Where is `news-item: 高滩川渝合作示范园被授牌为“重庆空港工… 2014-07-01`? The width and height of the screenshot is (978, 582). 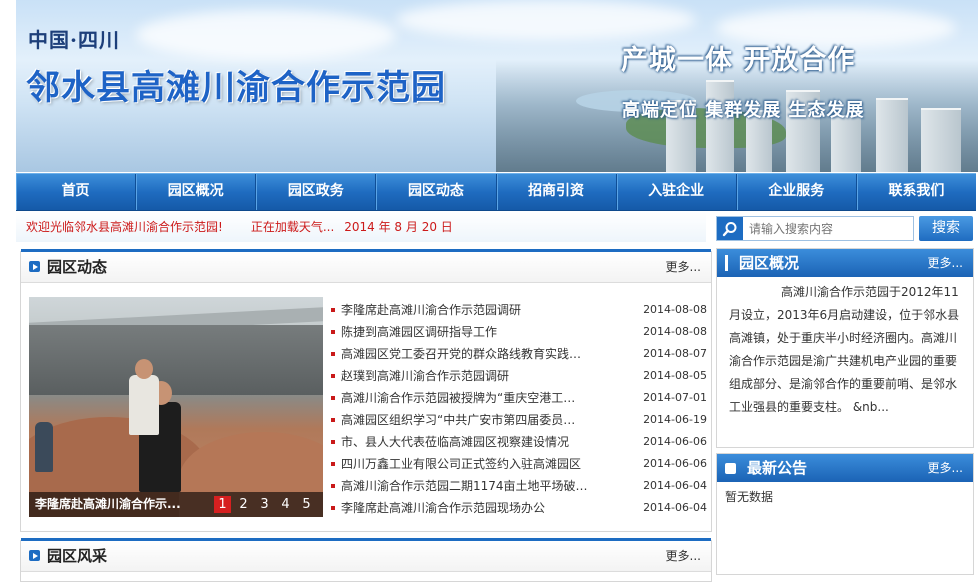 news-item: 高滩川渝合作示范园被授牌为“重庆空港工… 2014-07-01 is located at coordinates (519, 398).